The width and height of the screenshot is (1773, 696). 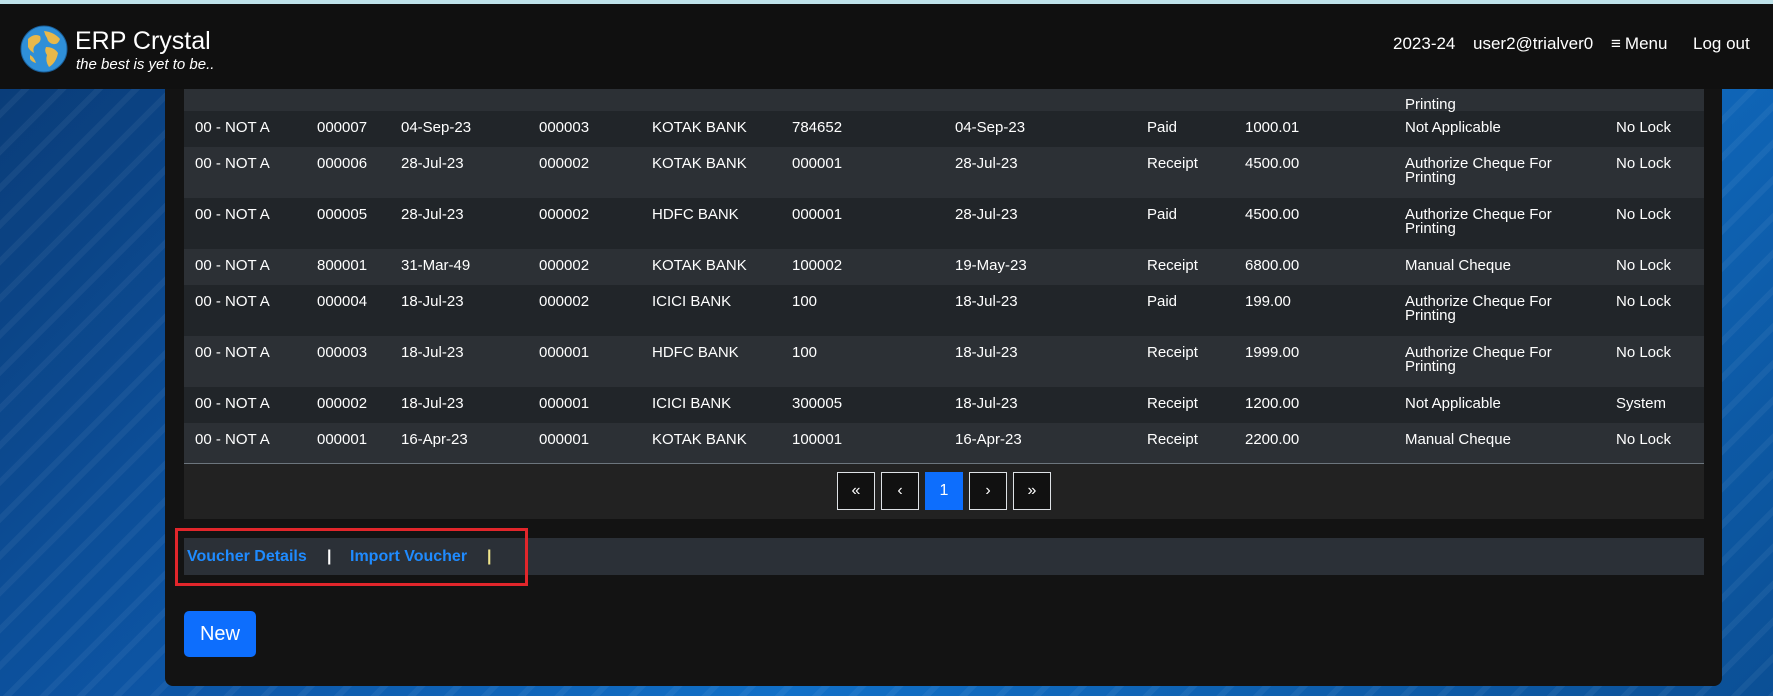 I want to click on next-page-button: ›, so click(x=988, y=491).